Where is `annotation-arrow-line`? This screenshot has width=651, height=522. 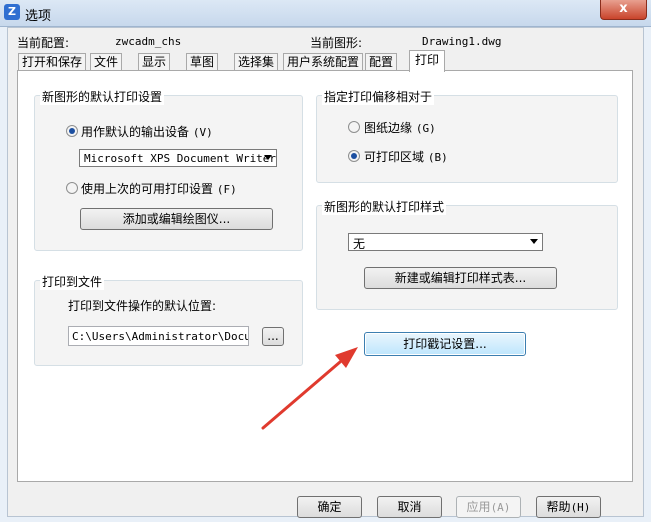
annotation-arrow-line is located at coordinates (301, 395).